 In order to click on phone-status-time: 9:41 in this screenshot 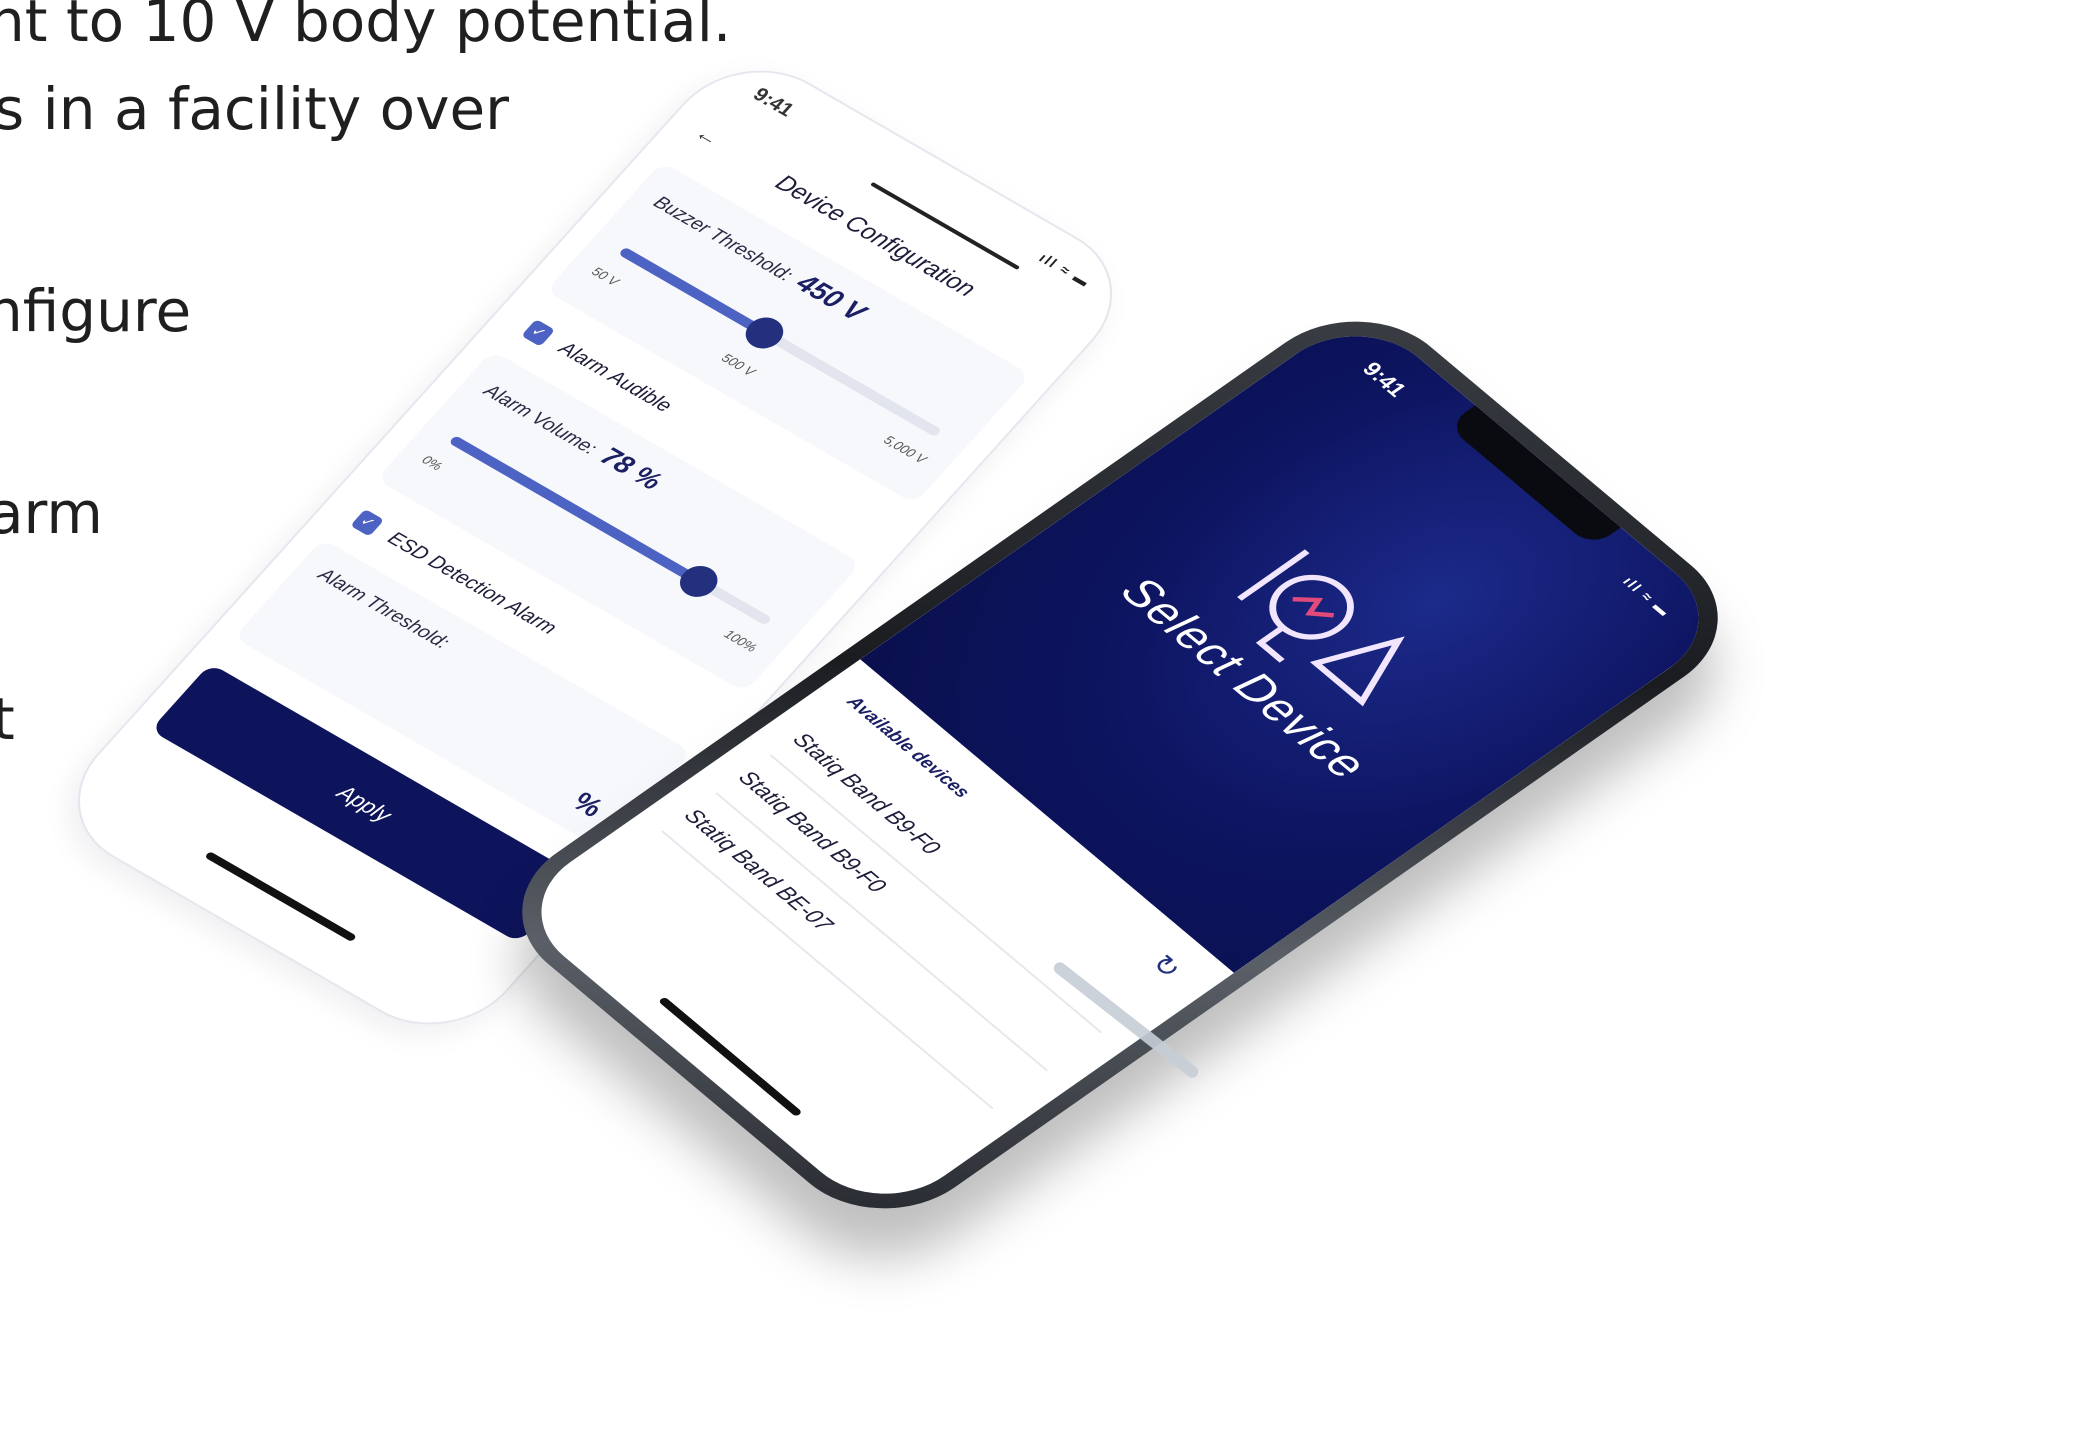, I will do `click(1385, 379)`.